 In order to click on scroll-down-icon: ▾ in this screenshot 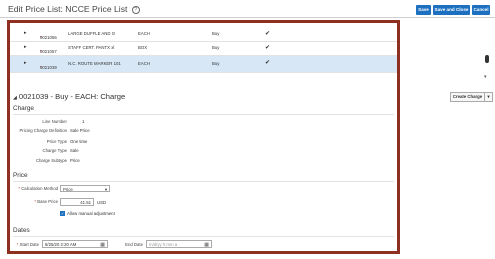, I will do `click(485, 77)`.